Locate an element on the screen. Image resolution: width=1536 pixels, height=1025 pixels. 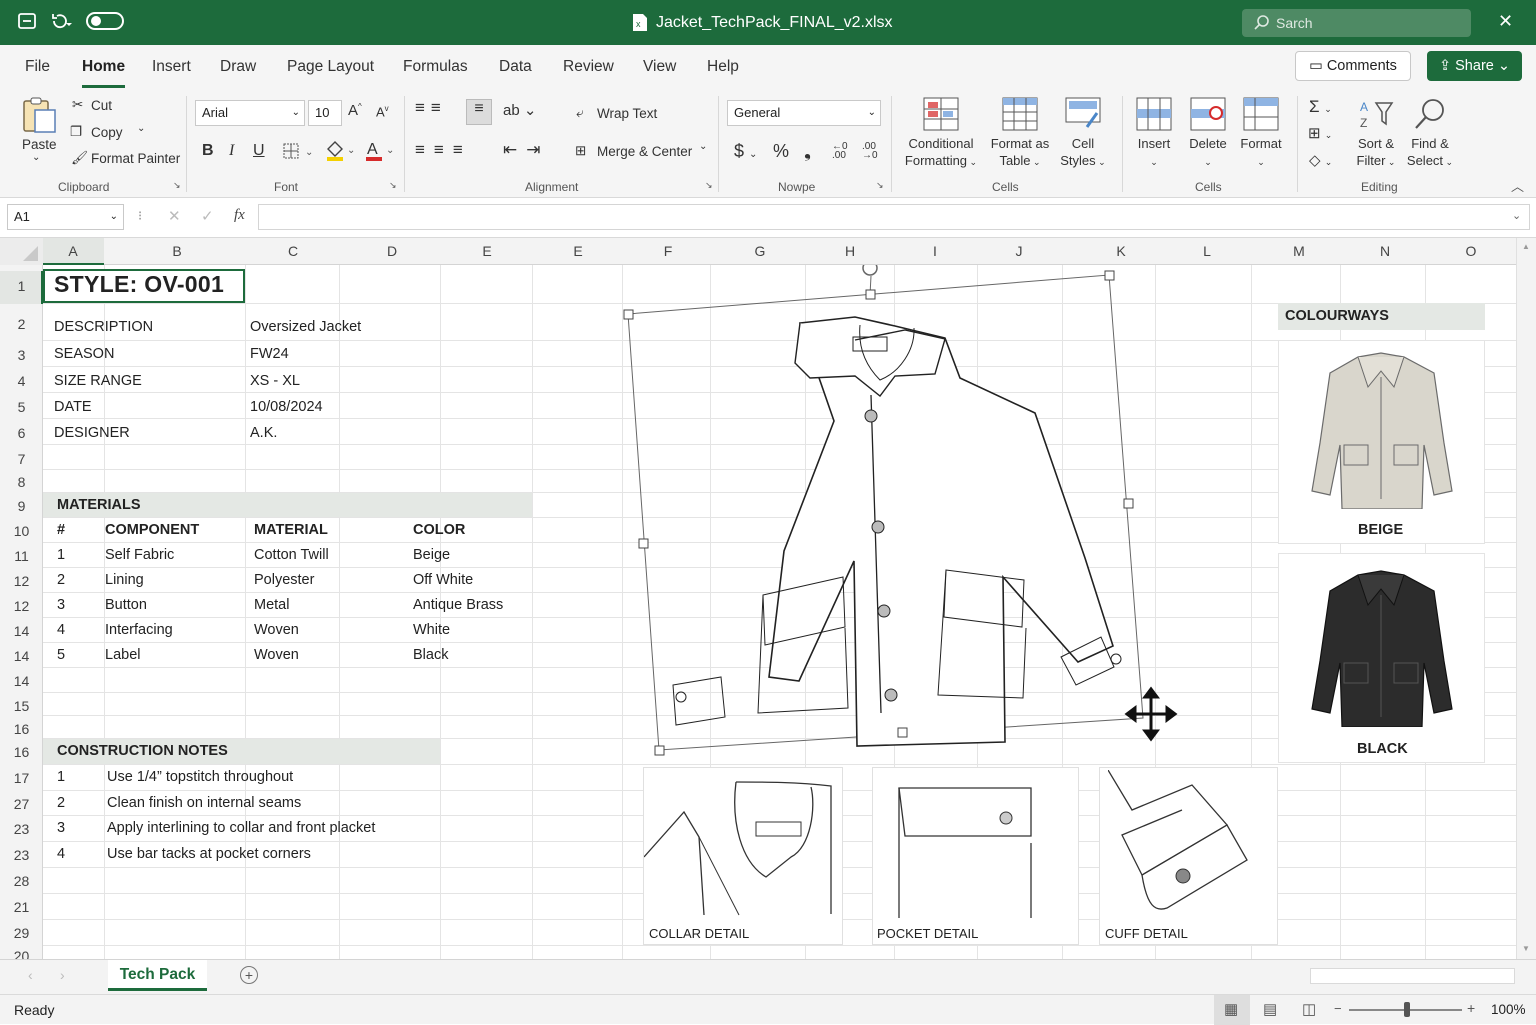
format-painter-button: Format Painter is located at coordinates (135, 158).